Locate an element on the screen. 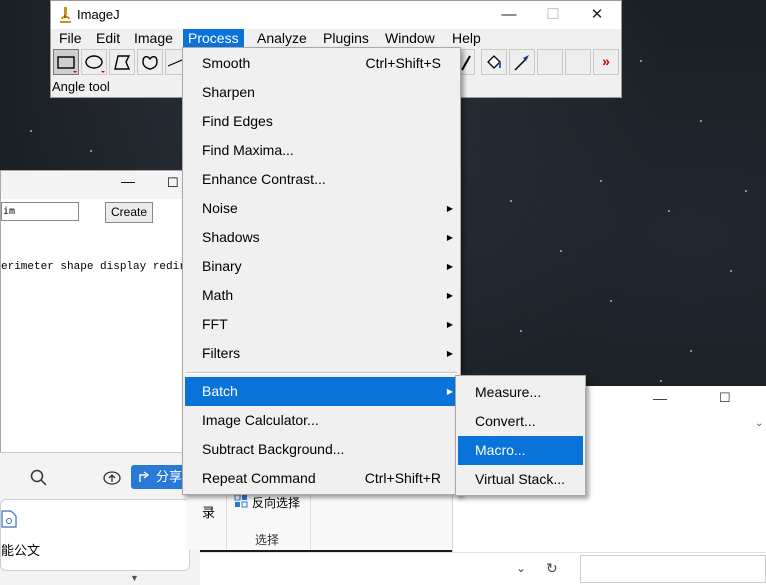  editor-text-line: erimeter shape display redirec is located at coordinates (100, 267).